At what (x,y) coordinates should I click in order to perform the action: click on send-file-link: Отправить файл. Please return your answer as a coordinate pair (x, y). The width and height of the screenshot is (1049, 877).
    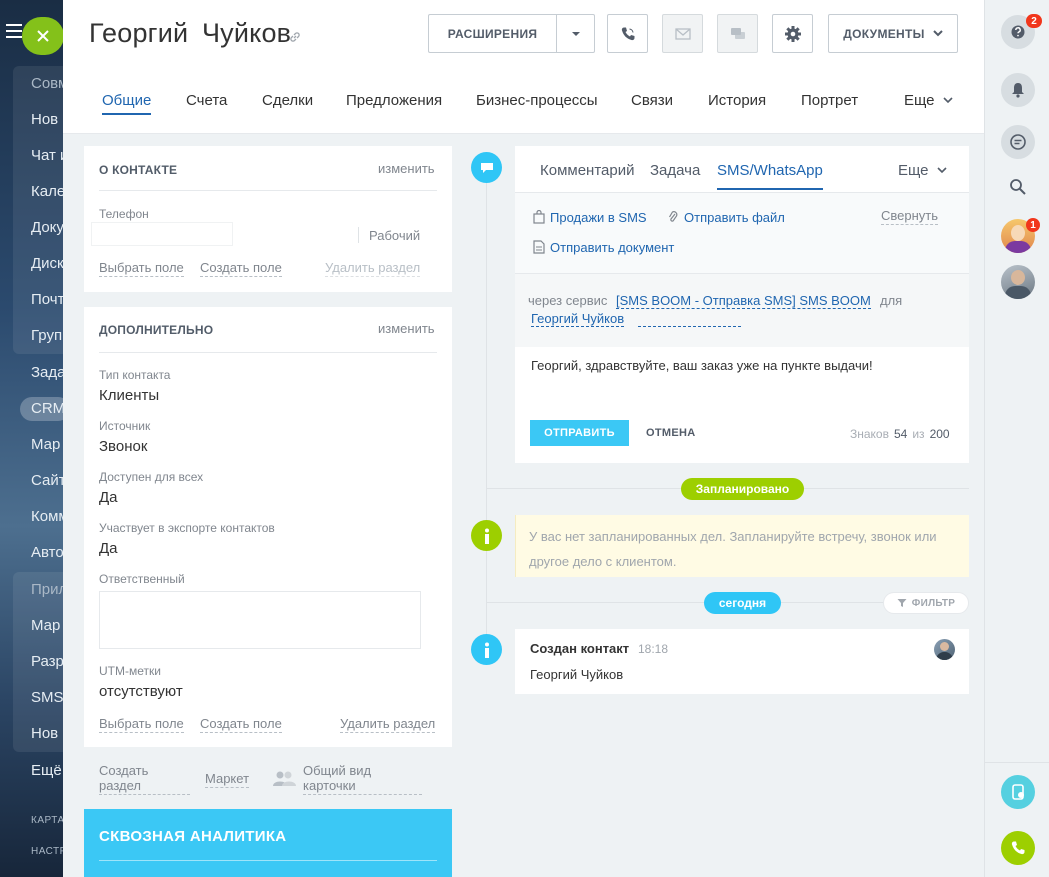
    Looking at the image, I should click on (734, 217).